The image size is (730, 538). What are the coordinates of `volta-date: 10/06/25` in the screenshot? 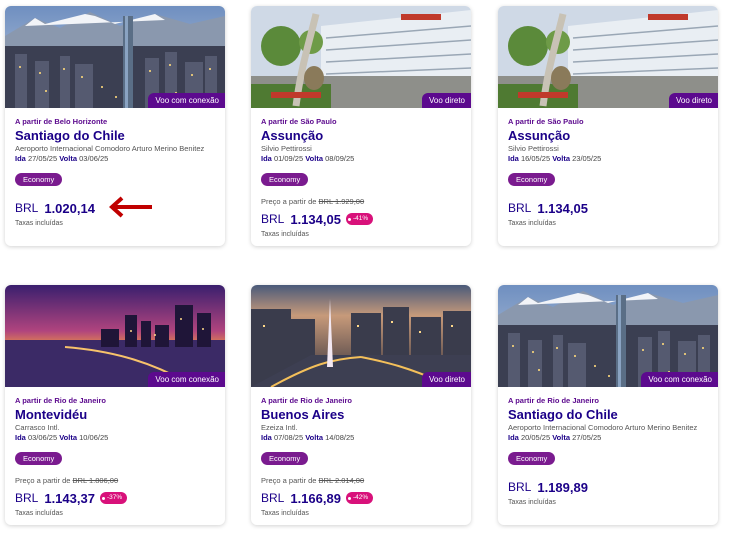 It's located at (94, 437).